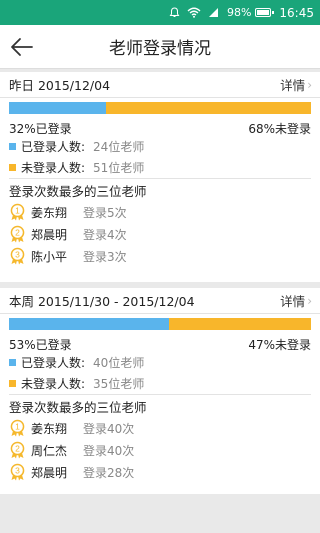 Image resolution: width=320 pixels, height=533 pixels. Describe the element at coordinates (239, 12) in the screenshot. I see `battery-percent: 98%` at that location.